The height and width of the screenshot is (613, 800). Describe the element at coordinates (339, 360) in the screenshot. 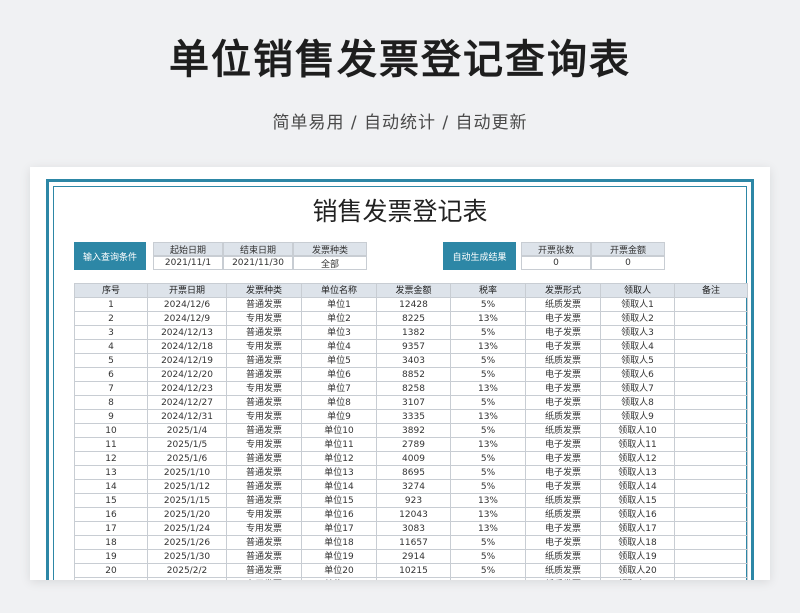

I see `table-cell: 单位5` at that location.